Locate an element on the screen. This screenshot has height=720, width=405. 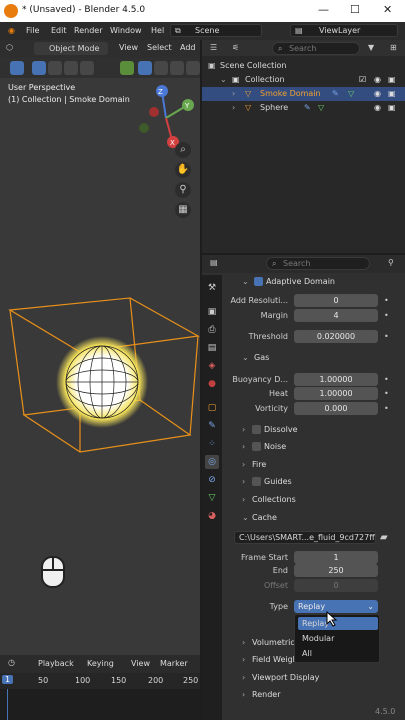
menu-render: Render is located at coordinates (88, 30).